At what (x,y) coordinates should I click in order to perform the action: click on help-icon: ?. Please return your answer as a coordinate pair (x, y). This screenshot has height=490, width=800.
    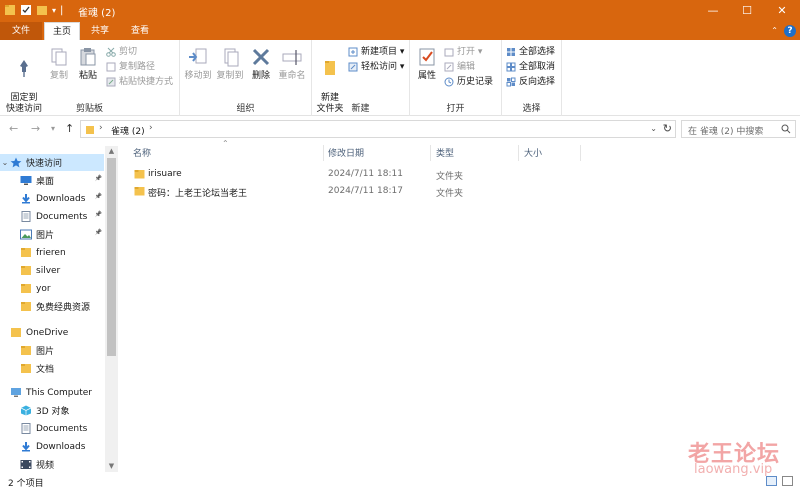
    Looking at the image, I should click on (790, 31).